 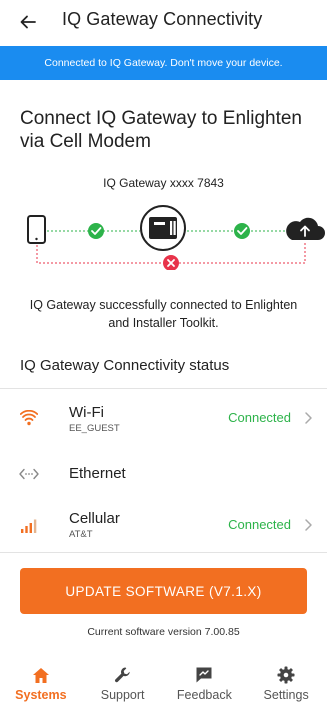 I want to click on check-phone-gateway-icon, so click(x=96, y=231).